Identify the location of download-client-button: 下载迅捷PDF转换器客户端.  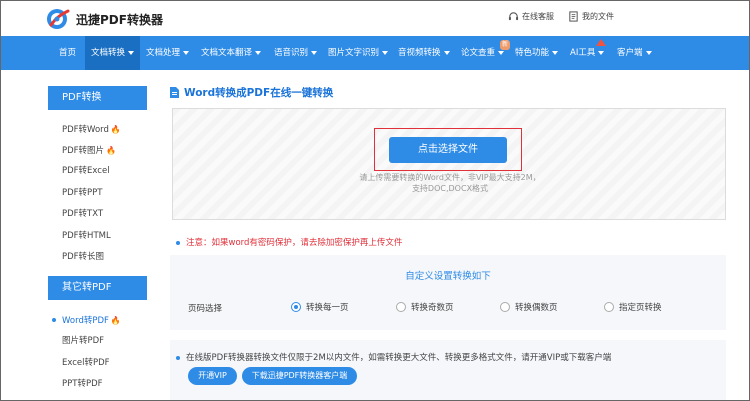
(299, 376).